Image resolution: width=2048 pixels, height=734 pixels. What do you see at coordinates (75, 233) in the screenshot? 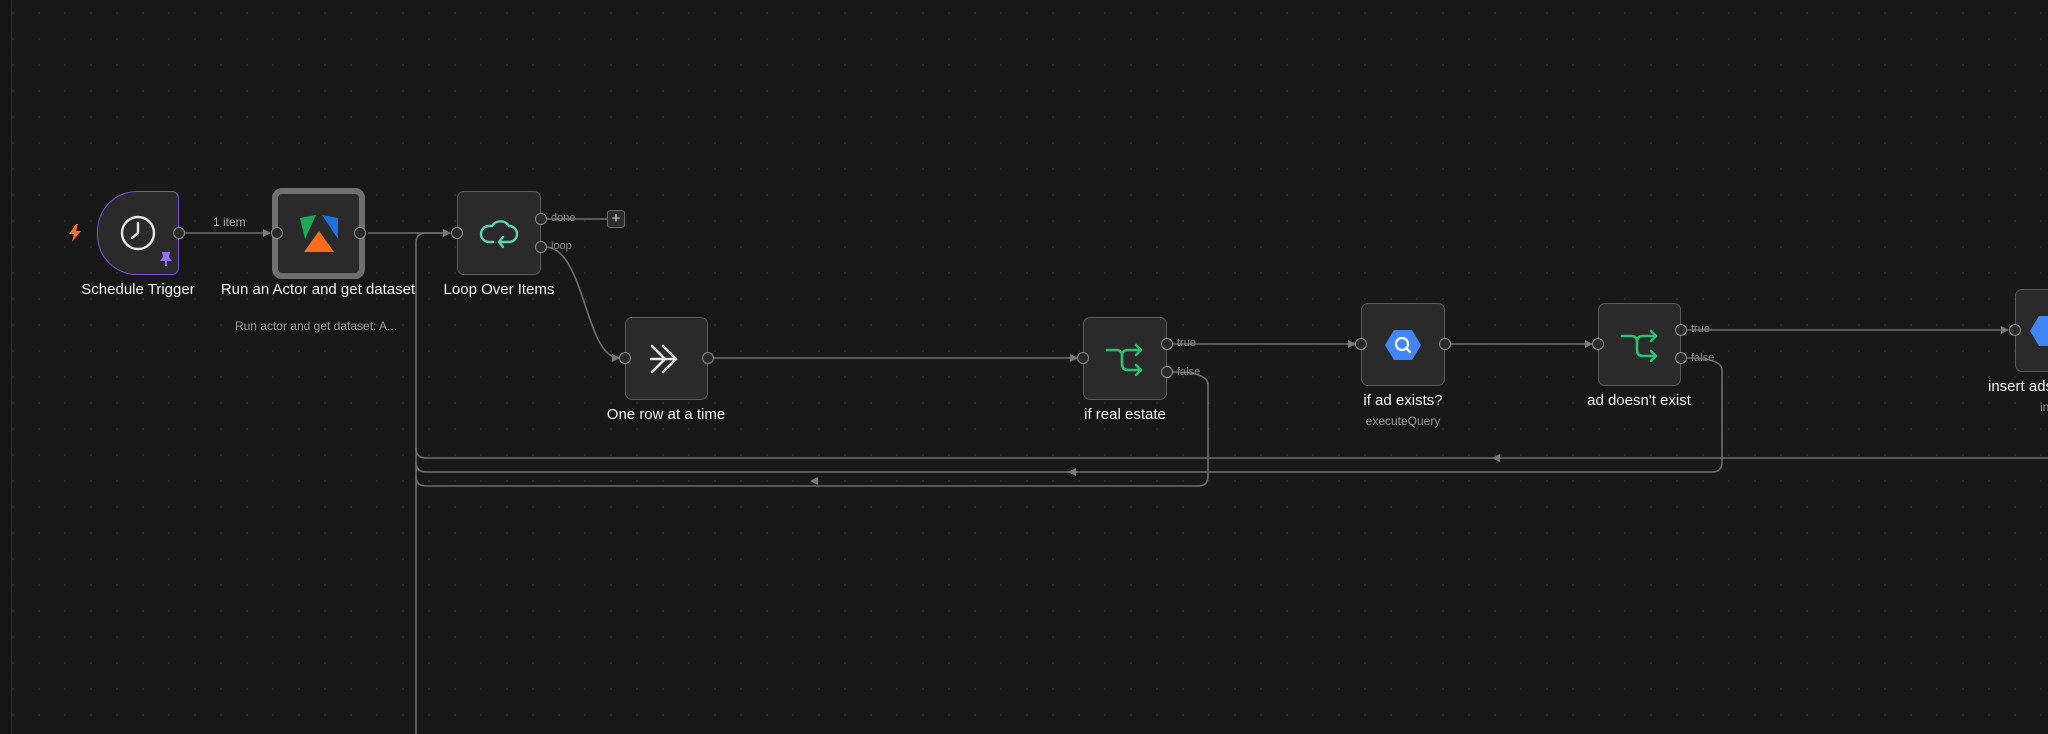
I see `bolt-icon` at bounding box center [75, 233].